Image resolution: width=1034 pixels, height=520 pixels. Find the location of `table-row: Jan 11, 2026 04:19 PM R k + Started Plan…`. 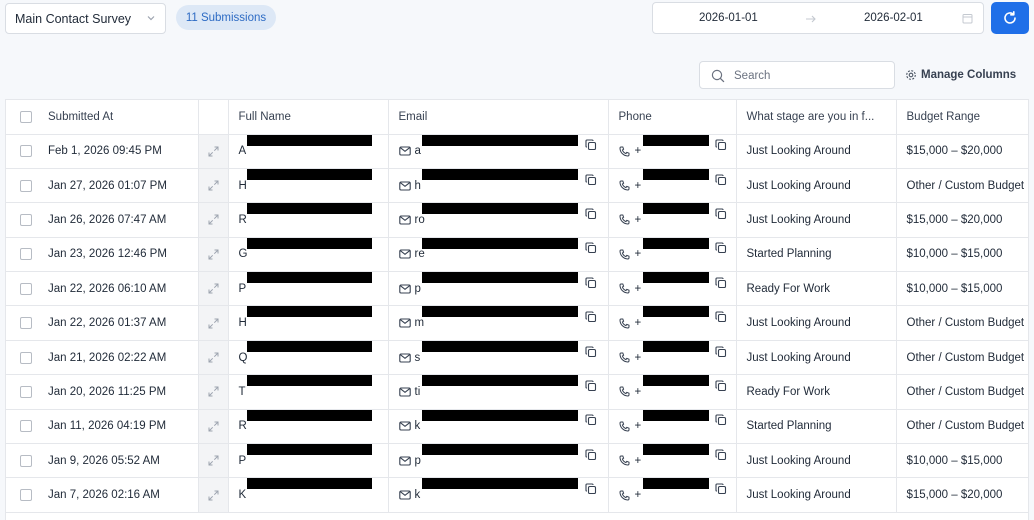

table-row: Jan 11, 2026 04:19 PM R k + Started Plan… is located at coordinates (517, 427).